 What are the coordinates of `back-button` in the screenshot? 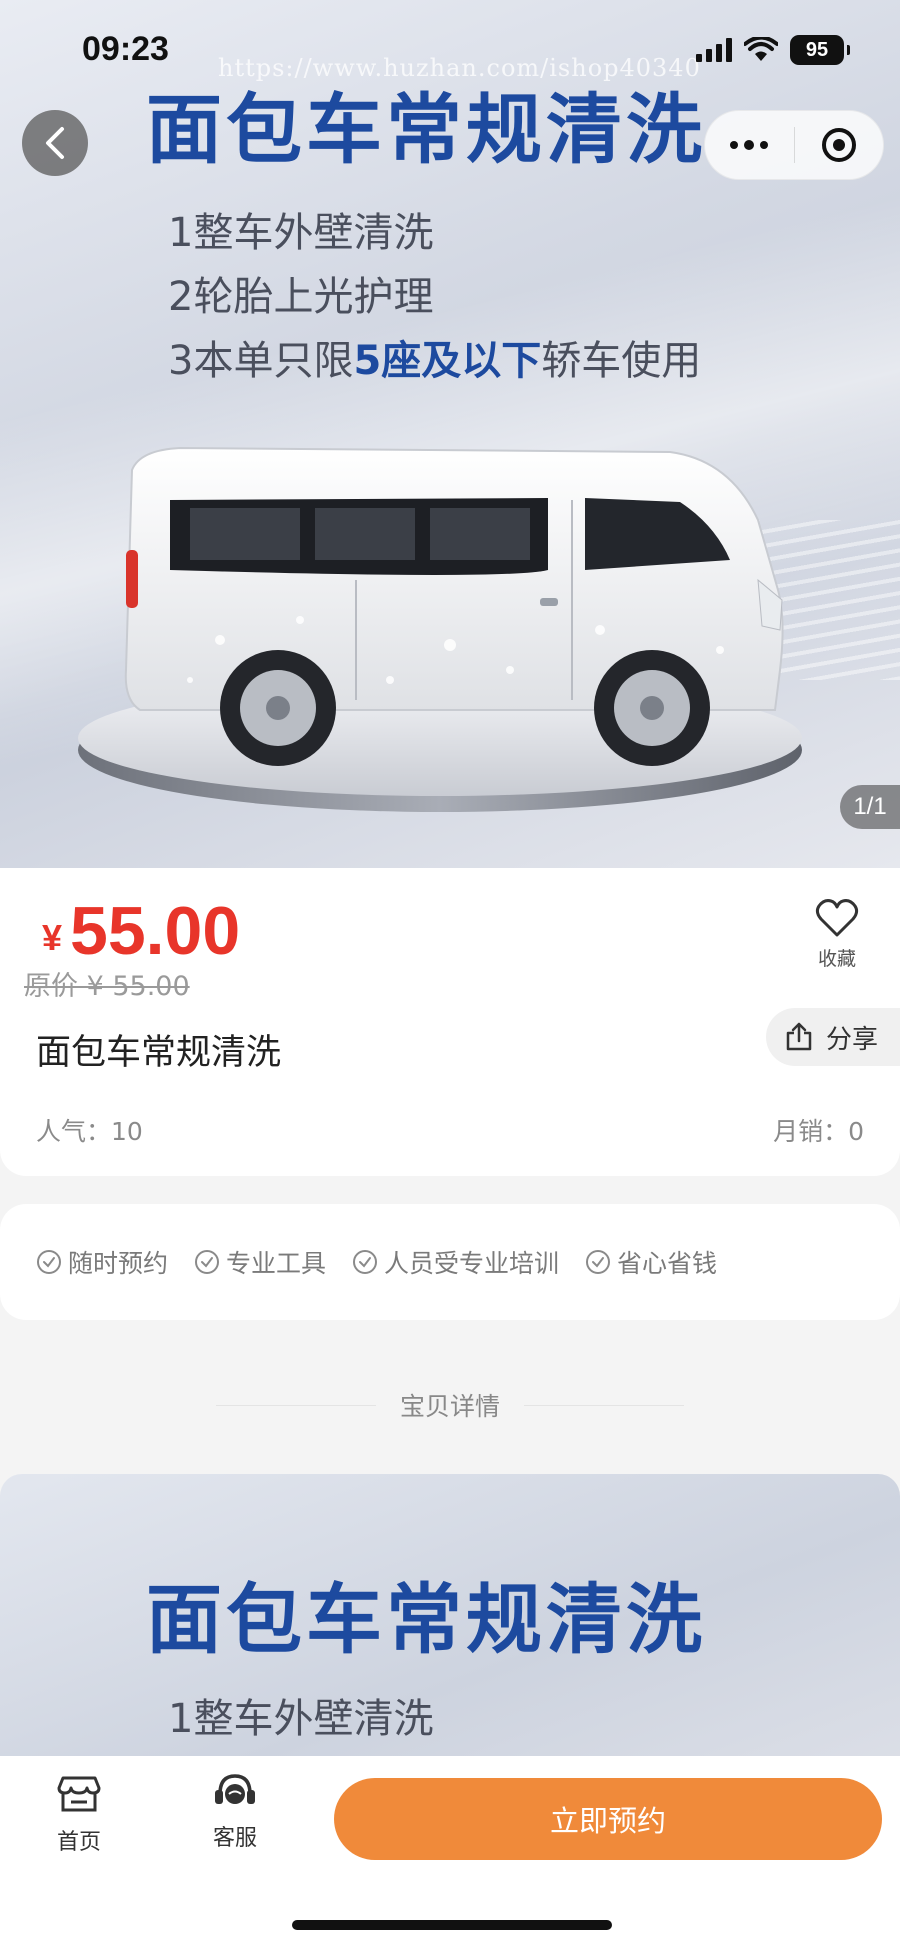 It's located at (55, 143).